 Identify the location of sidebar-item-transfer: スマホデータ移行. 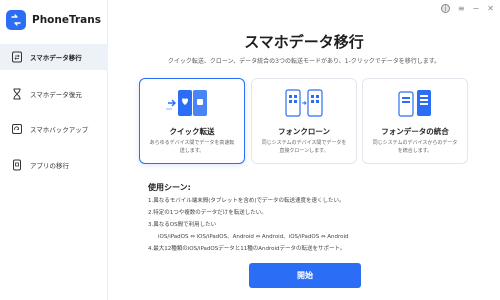
(54, 57).